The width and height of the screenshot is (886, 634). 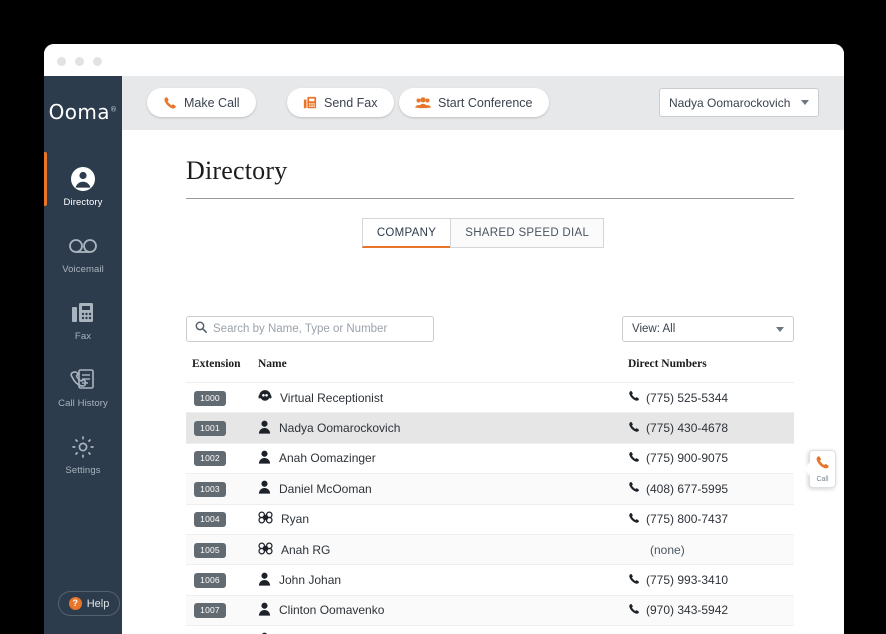 I want to click on help-button: ? Help, so click(x=89, y=603).